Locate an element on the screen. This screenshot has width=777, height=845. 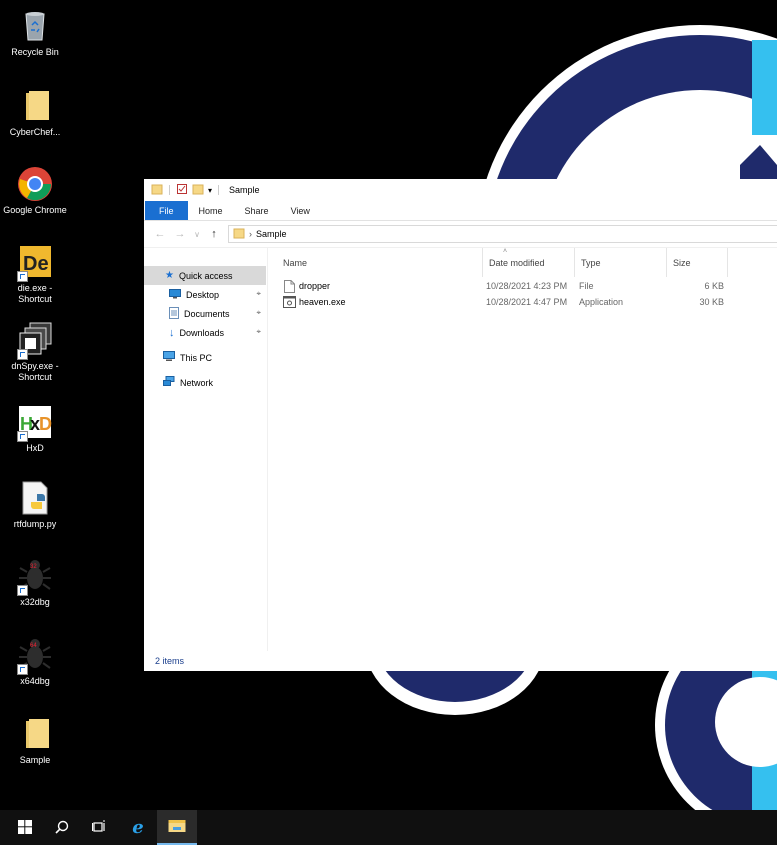
column-header-date-modified: Date modified is located at coordinates (528, 262).